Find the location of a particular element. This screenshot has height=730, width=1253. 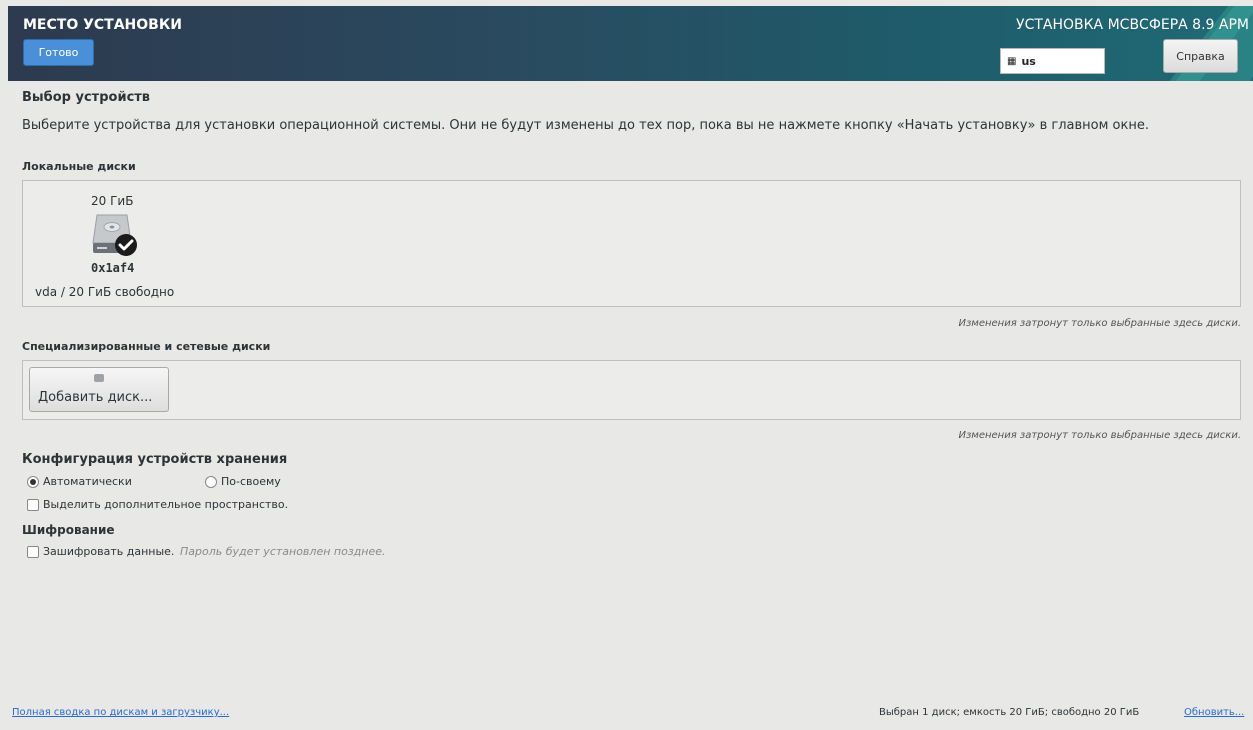

product-title: УСТАНОВКА МСВСФЕРА 8.9 АРМ is located at coordinates (1132, 25).